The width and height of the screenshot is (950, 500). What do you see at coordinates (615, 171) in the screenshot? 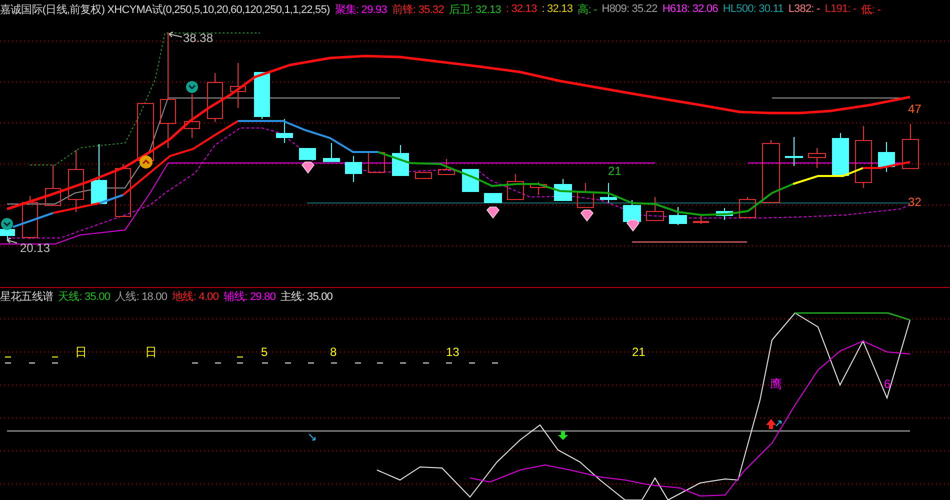
I see `price-label: 21` at bounding box center [615, 171].